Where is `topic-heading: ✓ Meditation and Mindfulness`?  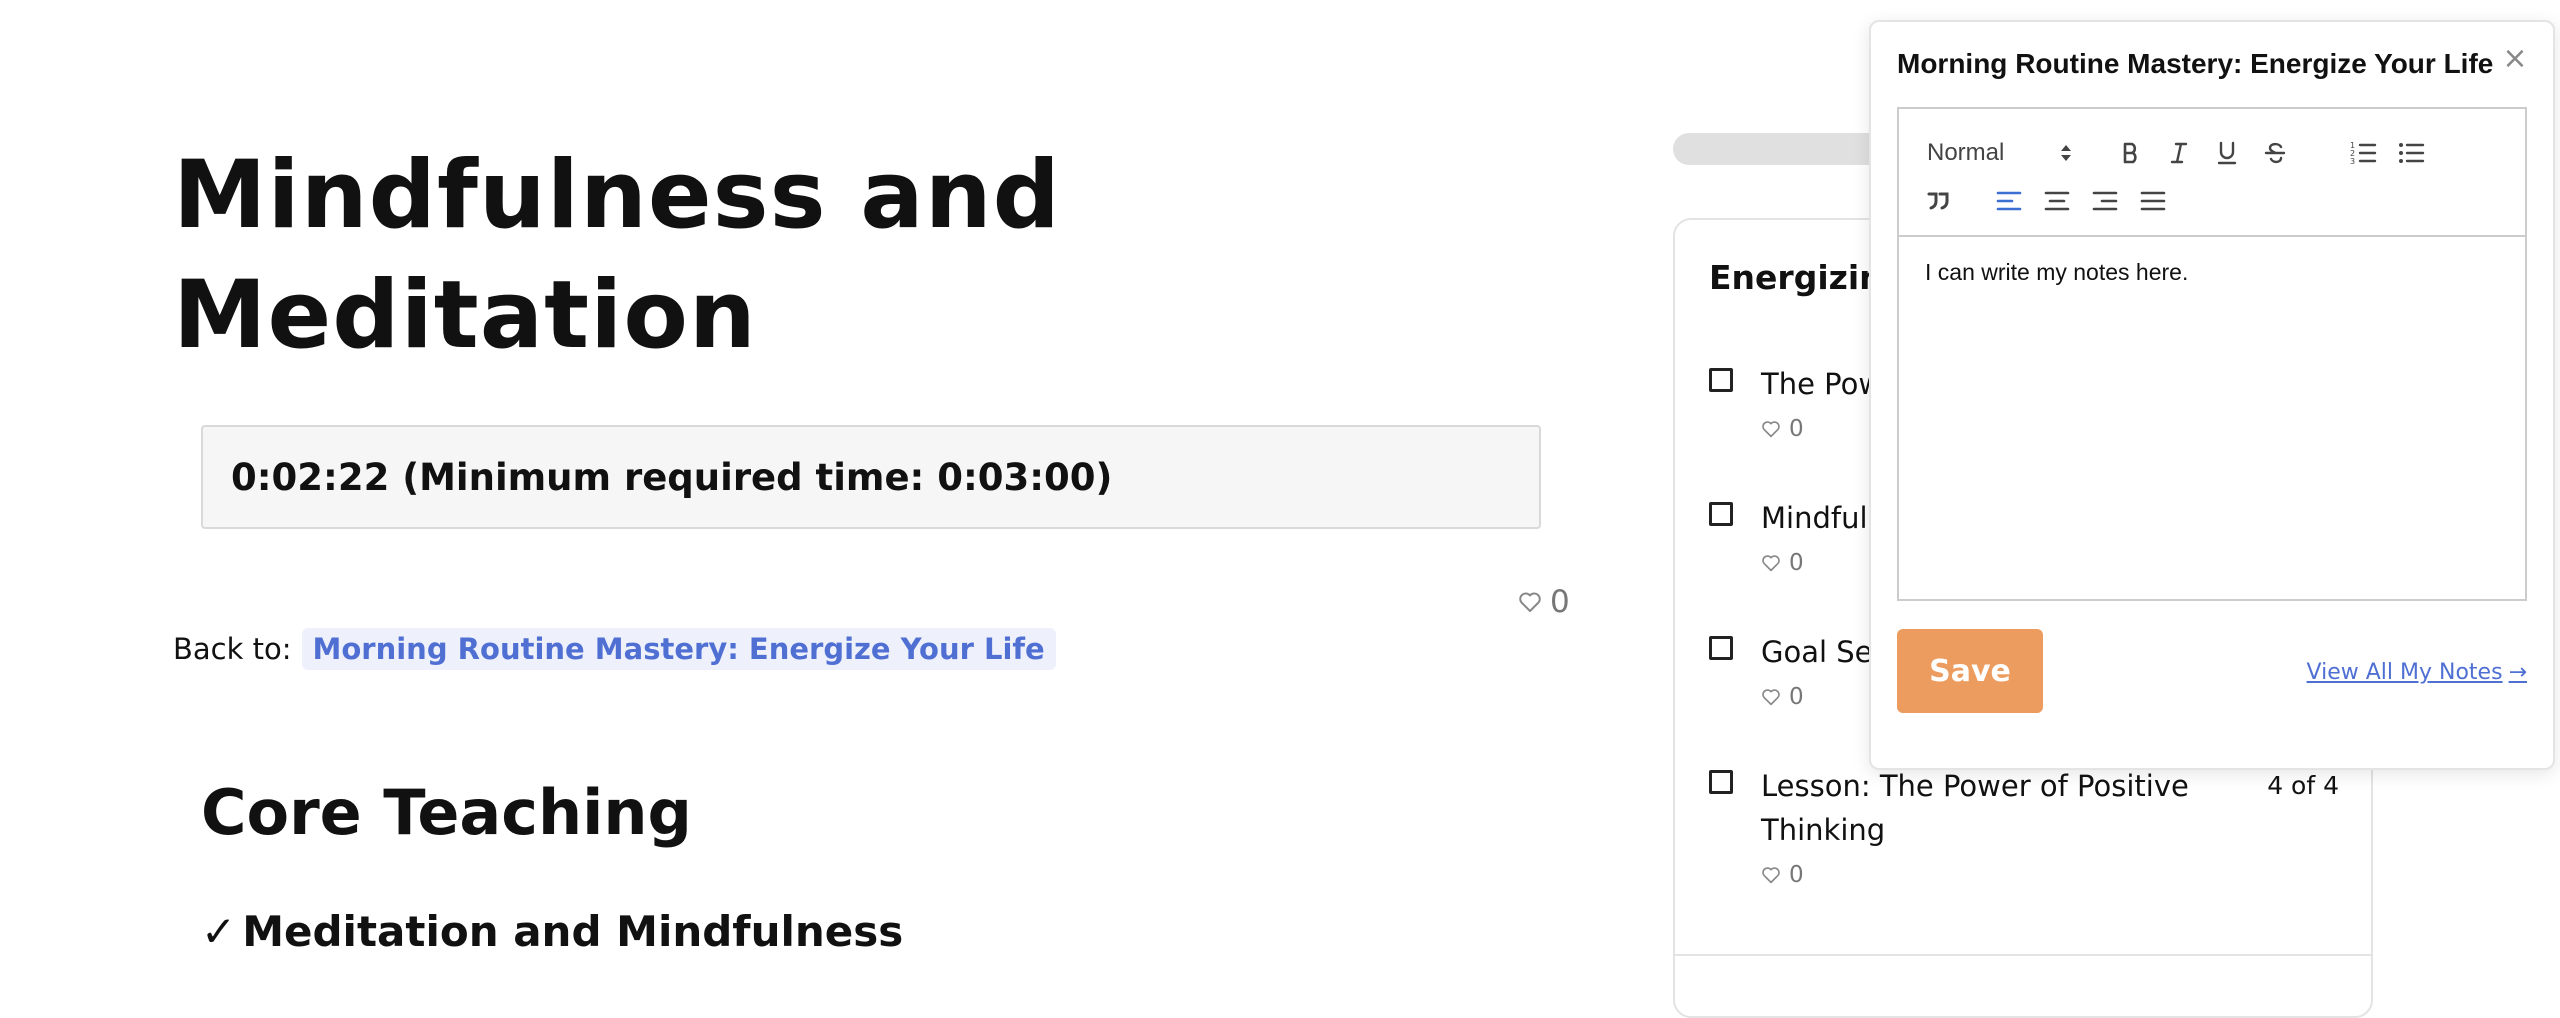
topic-heading: ✓ Meditation and Mindfulness is located at coordinates (552, 932).